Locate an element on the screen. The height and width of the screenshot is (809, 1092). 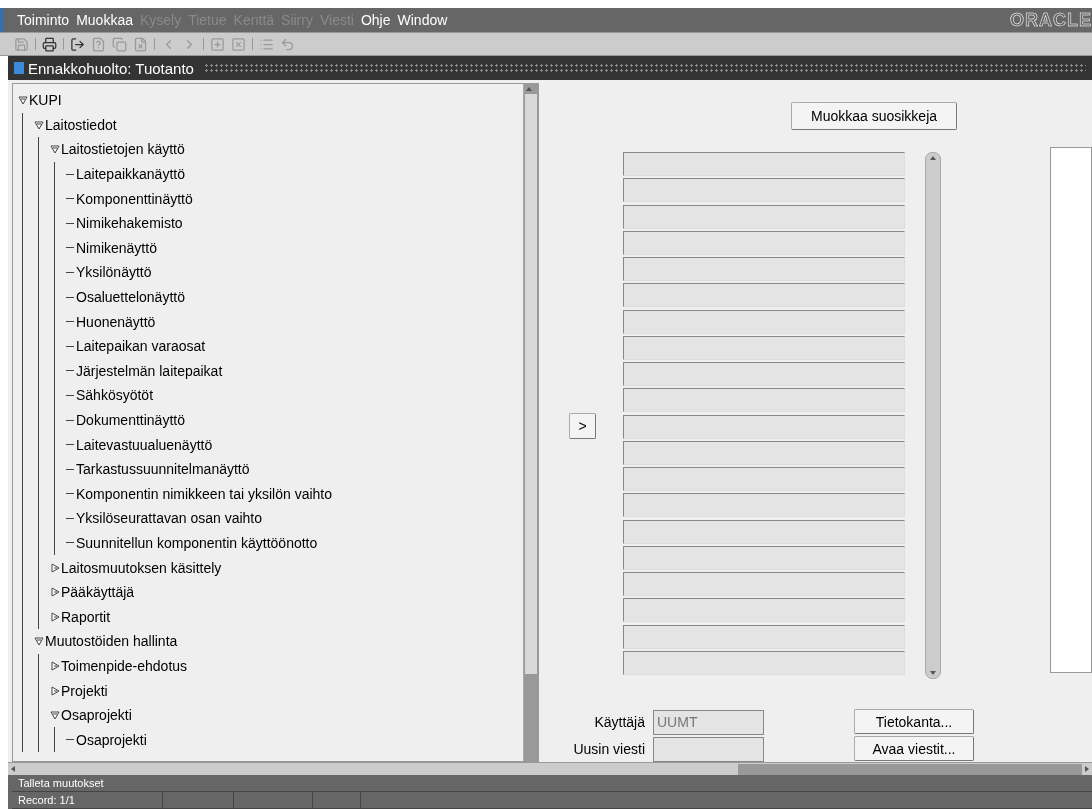
query-icon is located at coordinates (98, 44).